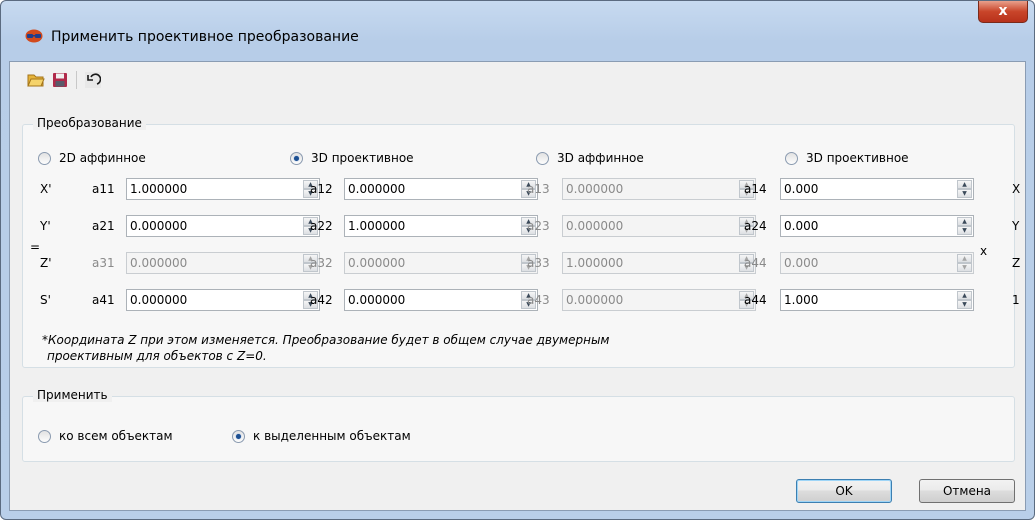  What do you see at coordinates (103, 300) in the screenshot?
I see `coef-name-label: a41` at bounding box center [103, 300].